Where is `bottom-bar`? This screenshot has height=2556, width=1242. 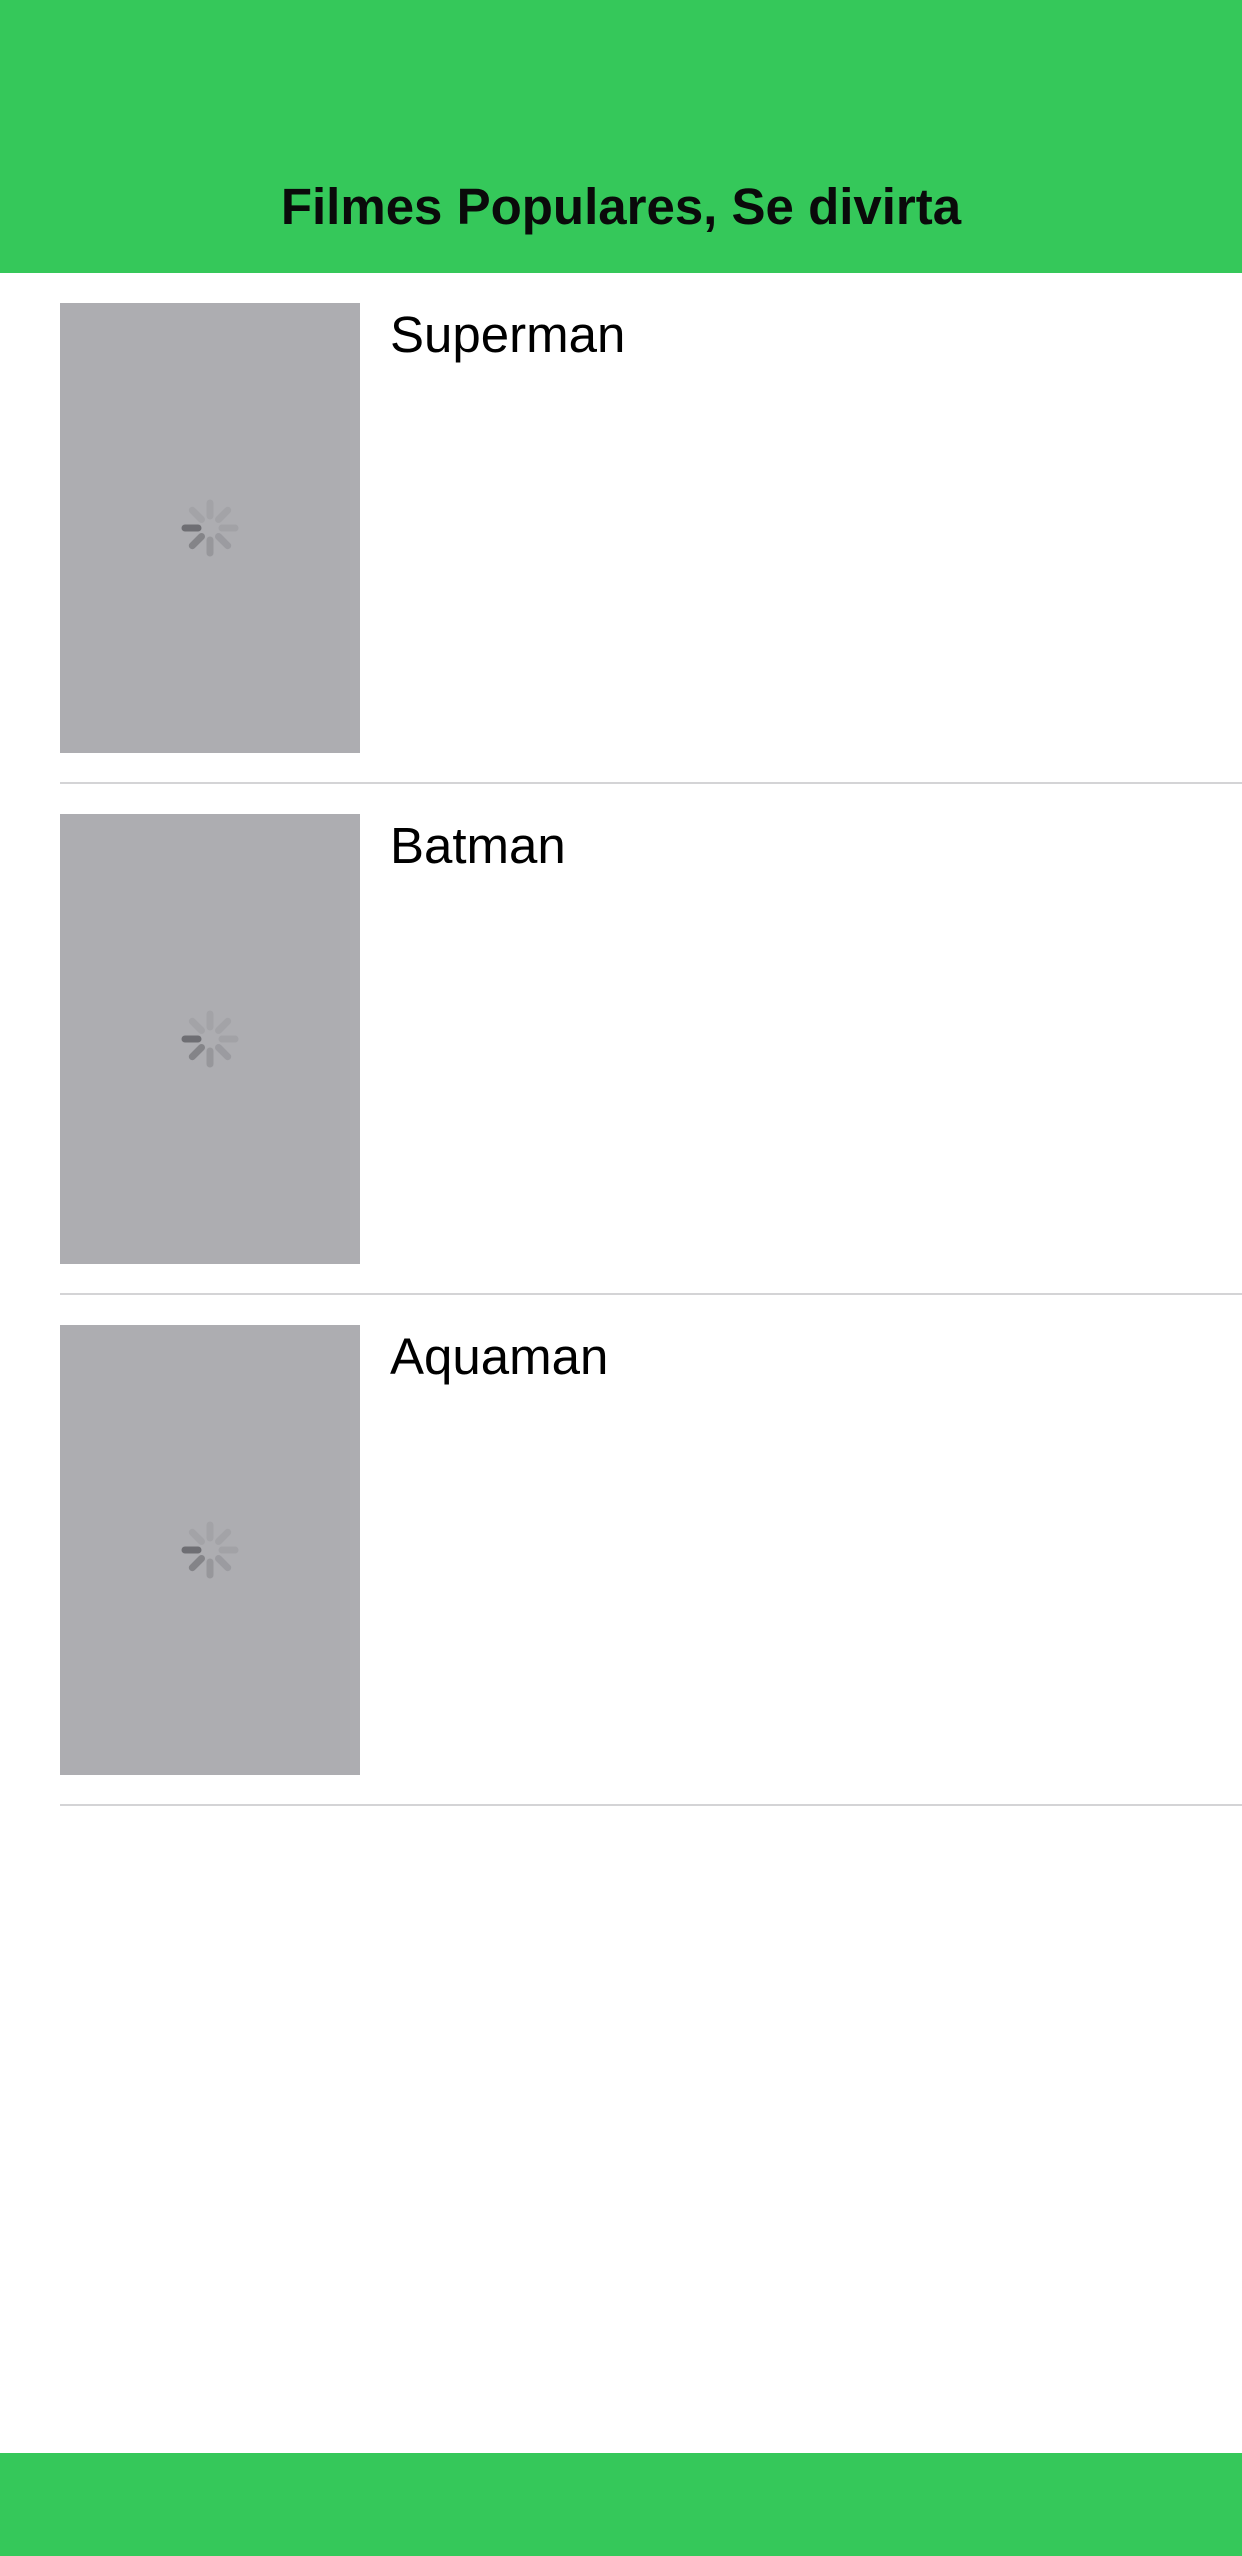
bottom-bar is located at coordinates (621, 2504).